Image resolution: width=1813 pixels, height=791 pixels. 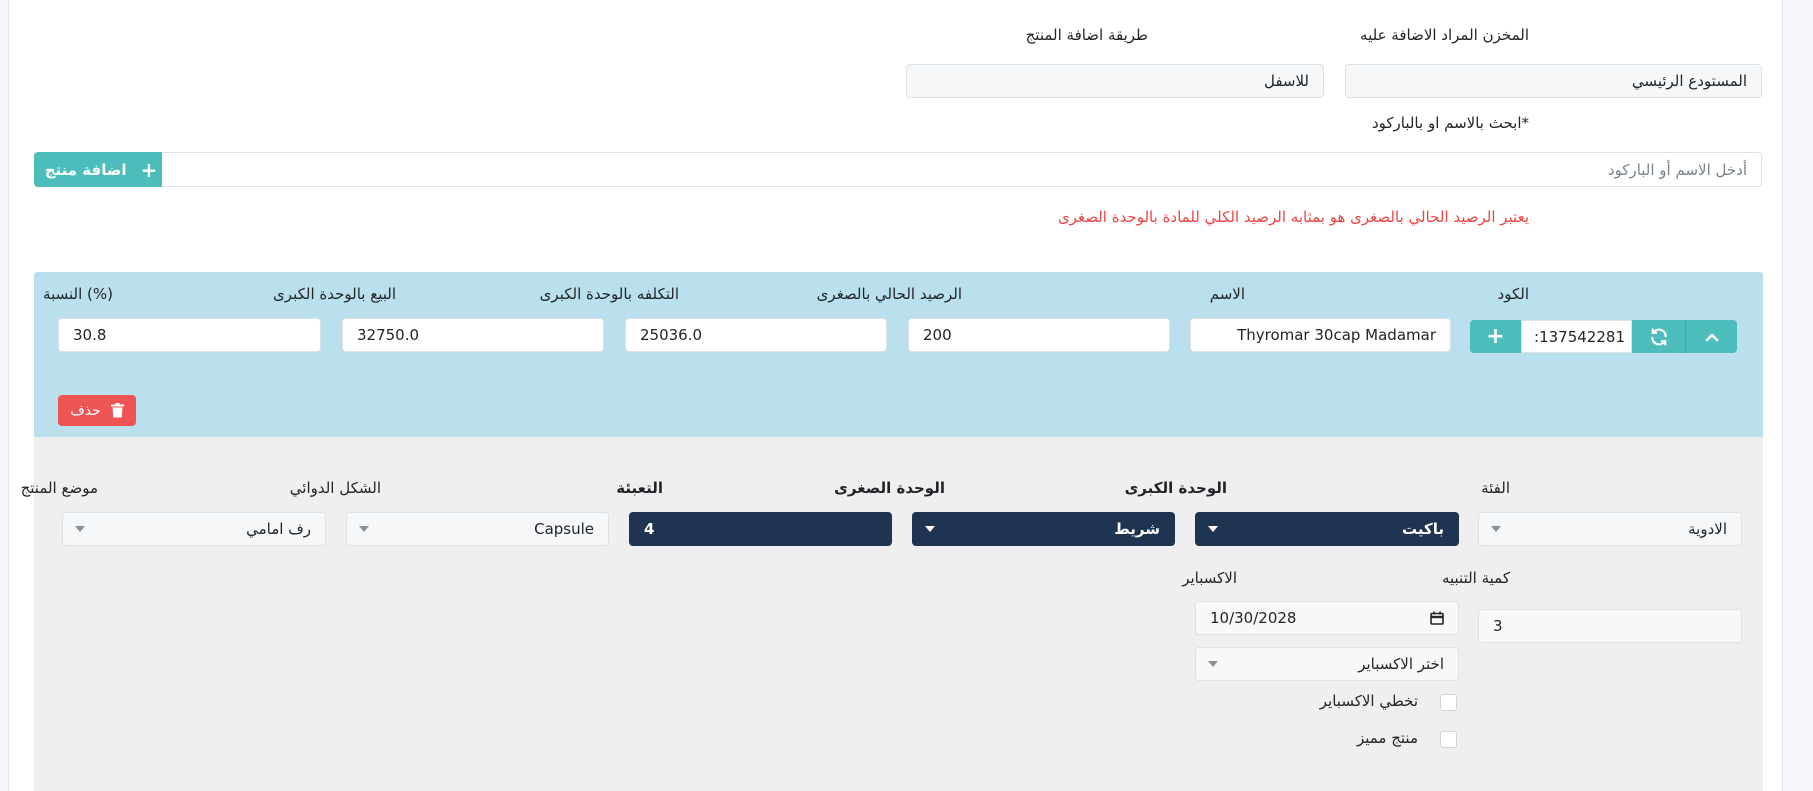 What do you see at coordinates (1448, 739) in the screenshot?
I see `featured-checkbox` at bounding box center [1448, 739].